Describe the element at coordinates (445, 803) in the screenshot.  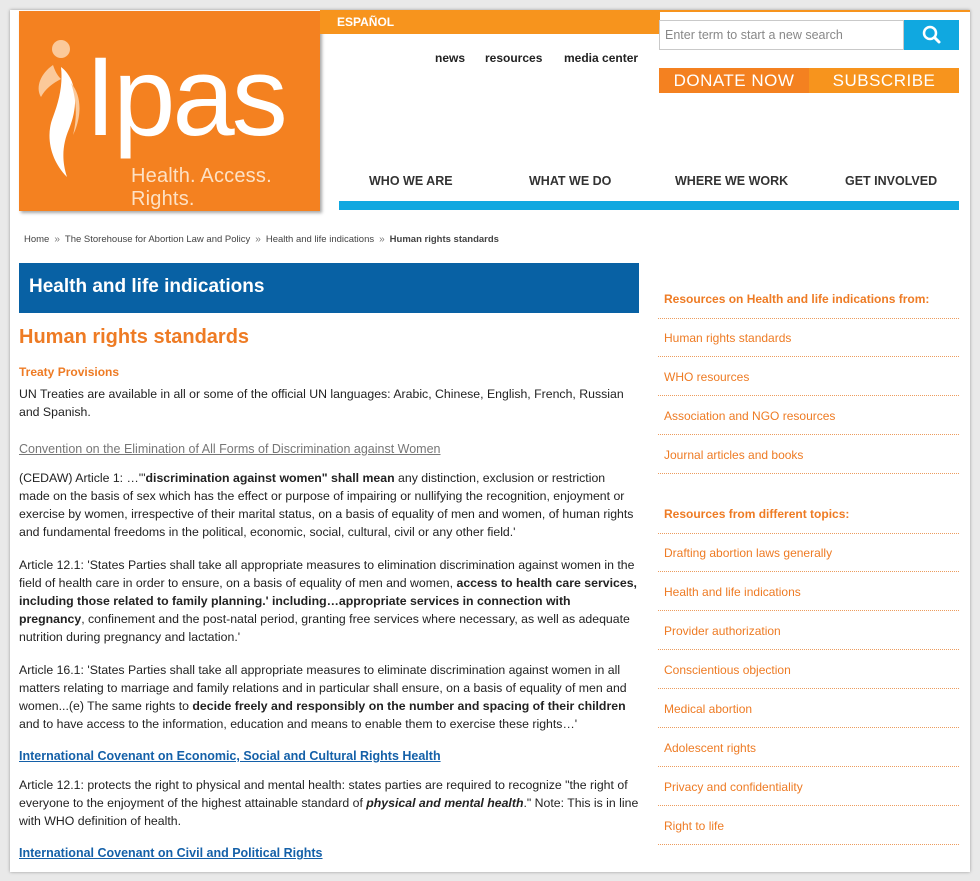
I see `text-run-bold-italic: physical and mental health` at that location.